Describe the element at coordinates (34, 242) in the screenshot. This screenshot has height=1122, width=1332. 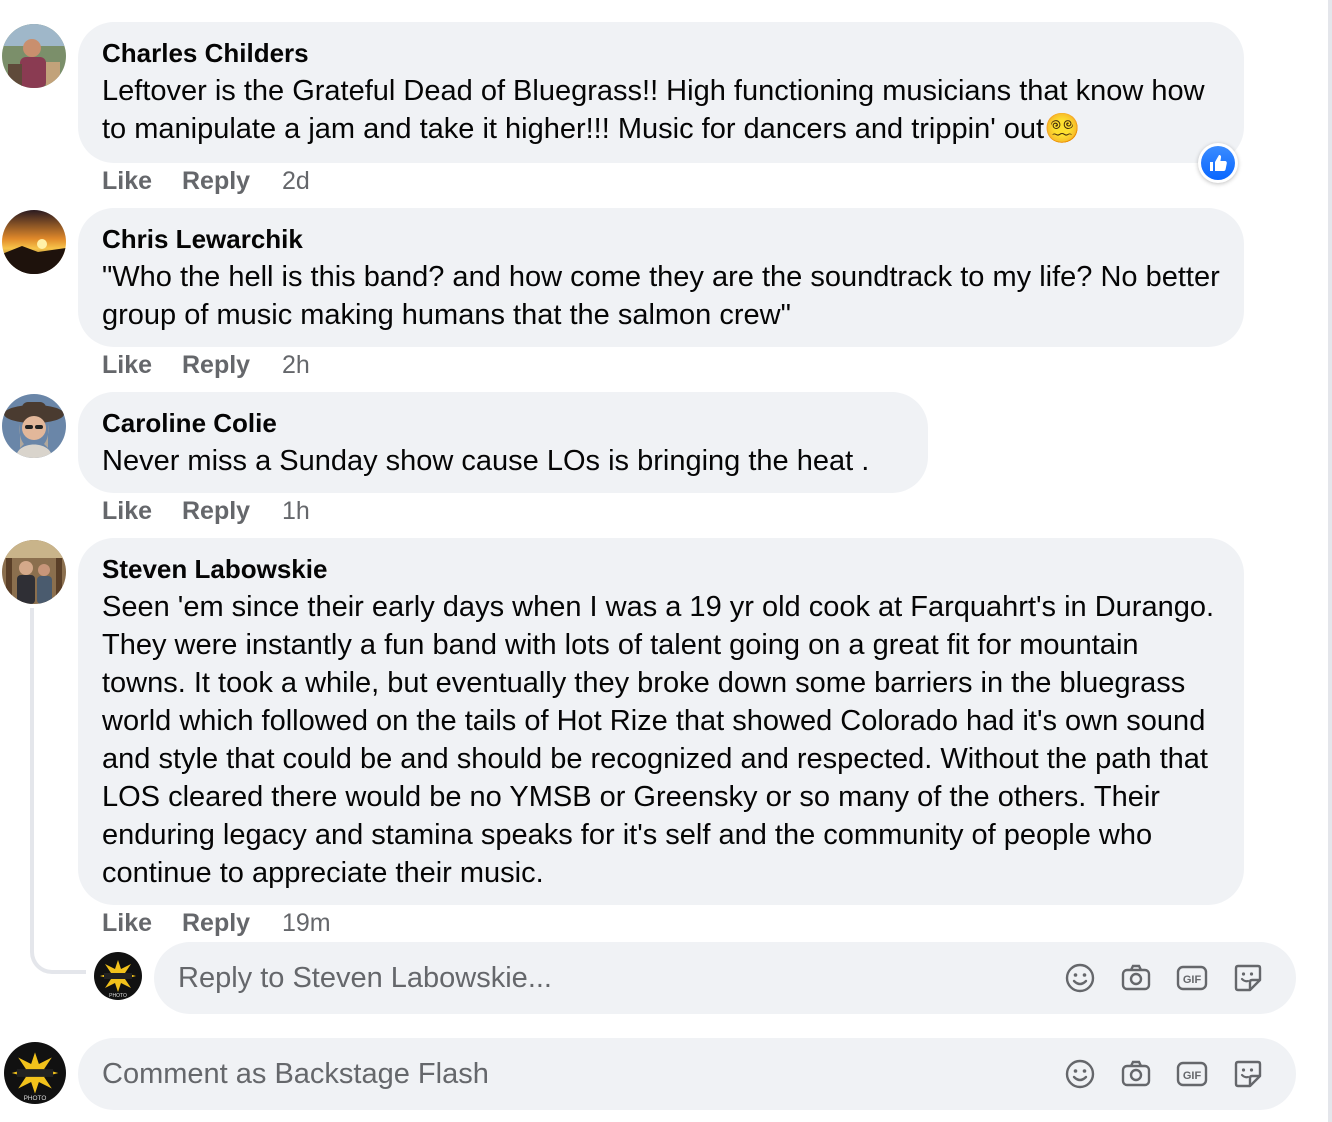
I see `avatar-chris-lewarchik` at that location.